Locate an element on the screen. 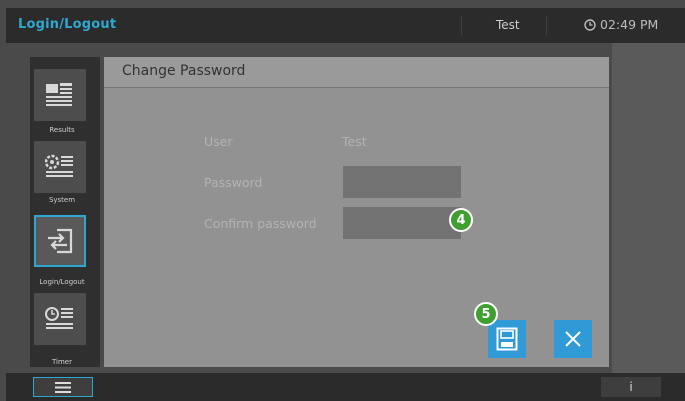 Image resolution: width=685 pixels, height=401 pixels. confirm-password-field is located at coordinates (402, 223).